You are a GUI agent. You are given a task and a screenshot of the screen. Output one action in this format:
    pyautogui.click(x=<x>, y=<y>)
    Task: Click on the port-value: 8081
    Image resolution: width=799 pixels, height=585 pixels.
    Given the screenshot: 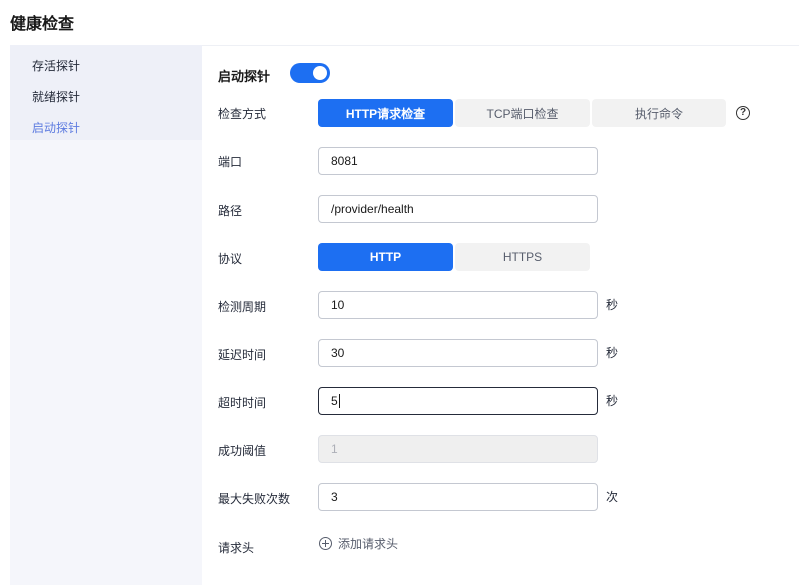 What is the action you would take?
    pyautogui.click(x=344, y=161)
    